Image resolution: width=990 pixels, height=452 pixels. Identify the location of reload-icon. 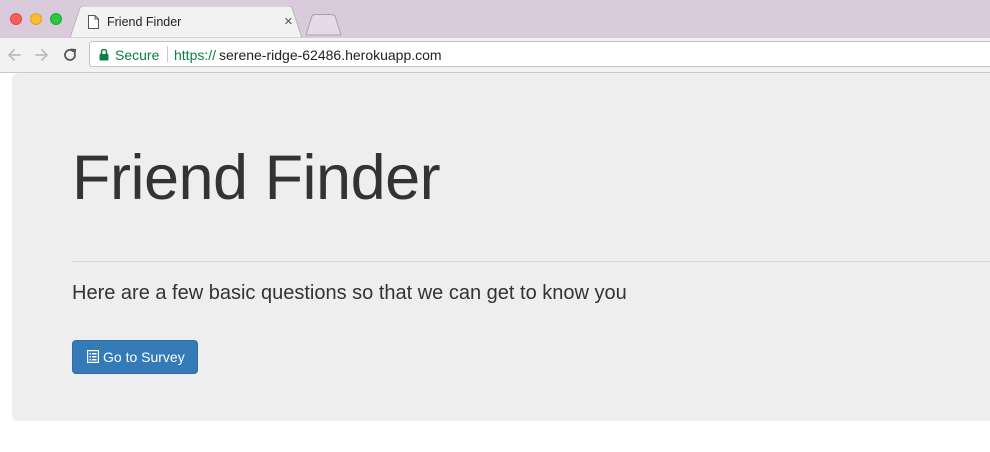
(70, 55).